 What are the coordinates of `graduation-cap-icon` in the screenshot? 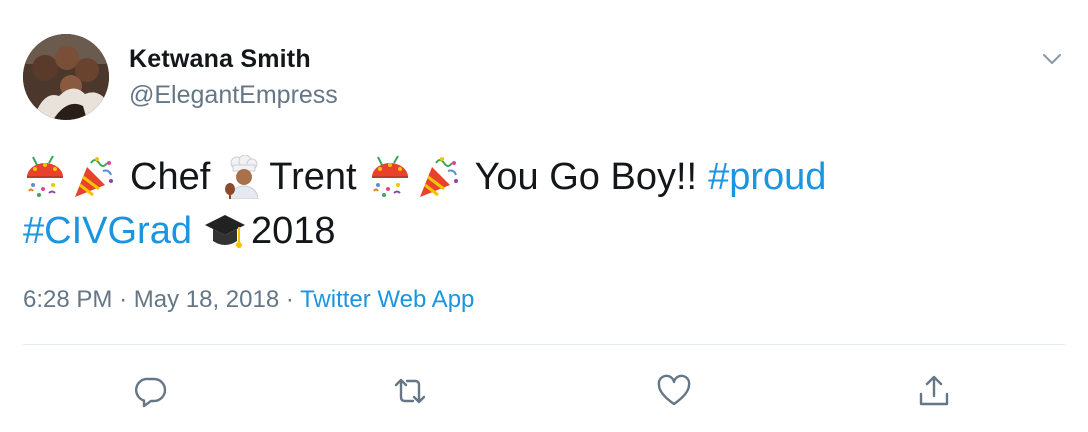 It's located at (225, 231).